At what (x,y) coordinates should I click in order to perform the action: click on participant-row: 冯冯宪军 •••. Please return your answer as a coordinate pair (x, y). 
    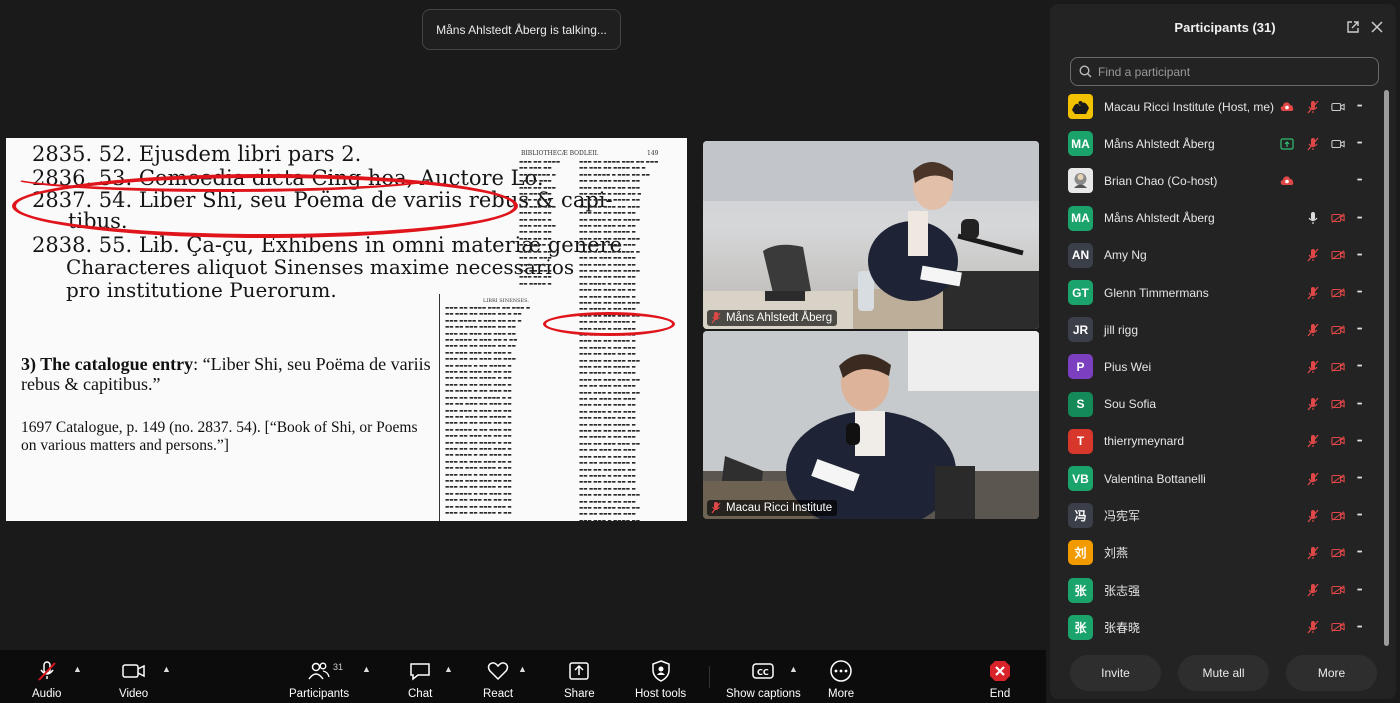
    Looking at the image, I should click on (1215, 515).